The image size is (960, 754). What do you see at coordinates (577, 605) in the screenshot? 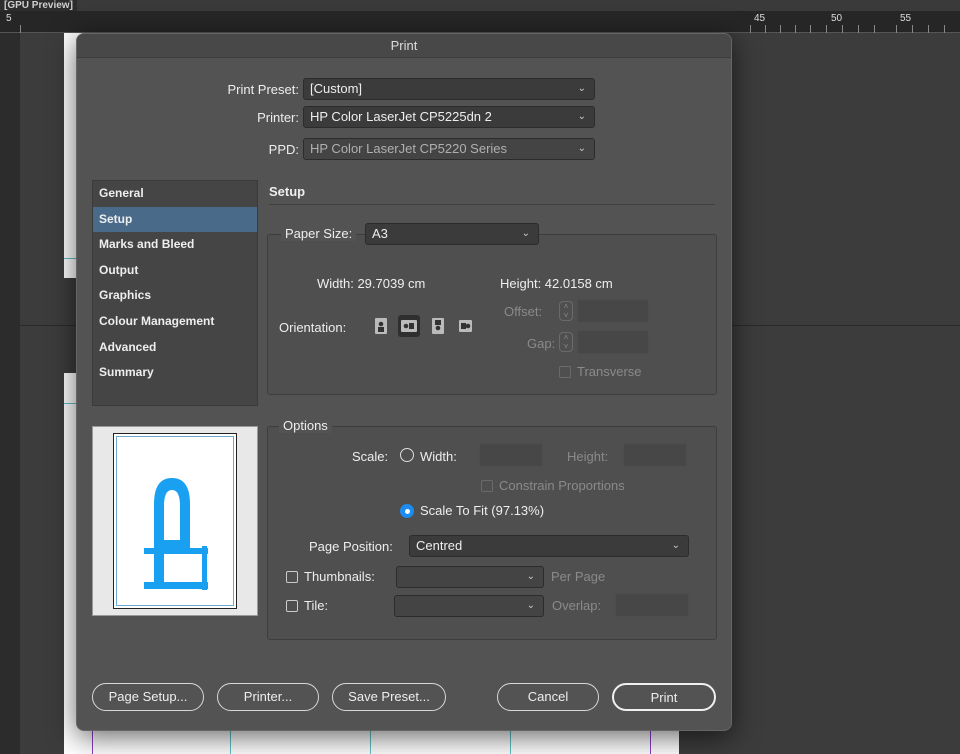
I see `overlap-label: Overlap:` at bounding box center [577, 605].